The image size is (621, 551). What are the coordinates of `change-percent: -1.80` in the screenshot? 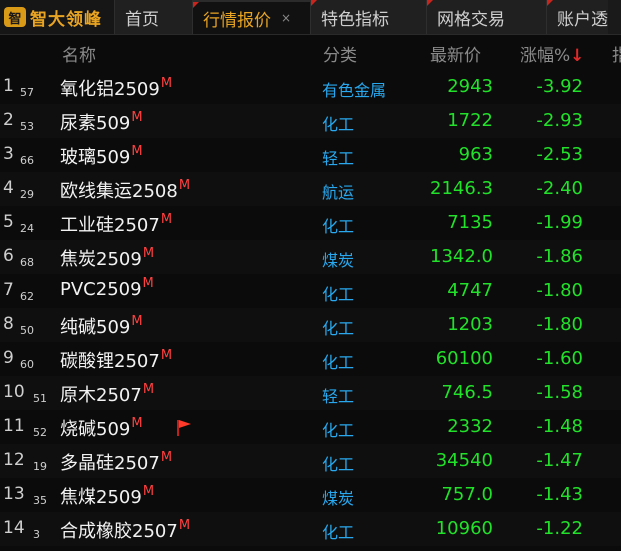 It's located at (559, 290).